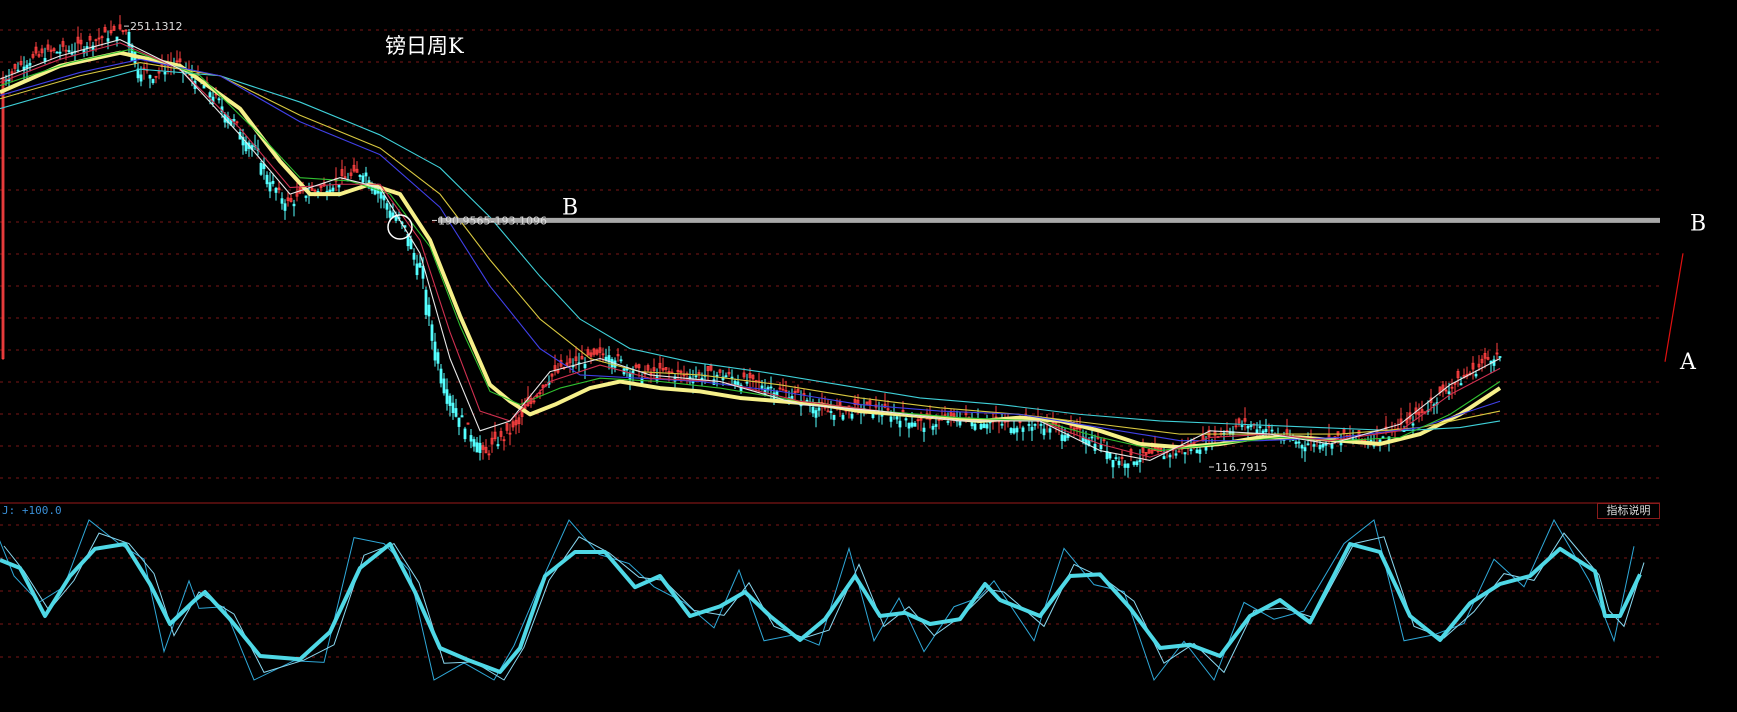  What do you see at coordinates (1674, 307) in the screenshot?
I see `trend-line-A-B` at bounding box center [1674, 307].